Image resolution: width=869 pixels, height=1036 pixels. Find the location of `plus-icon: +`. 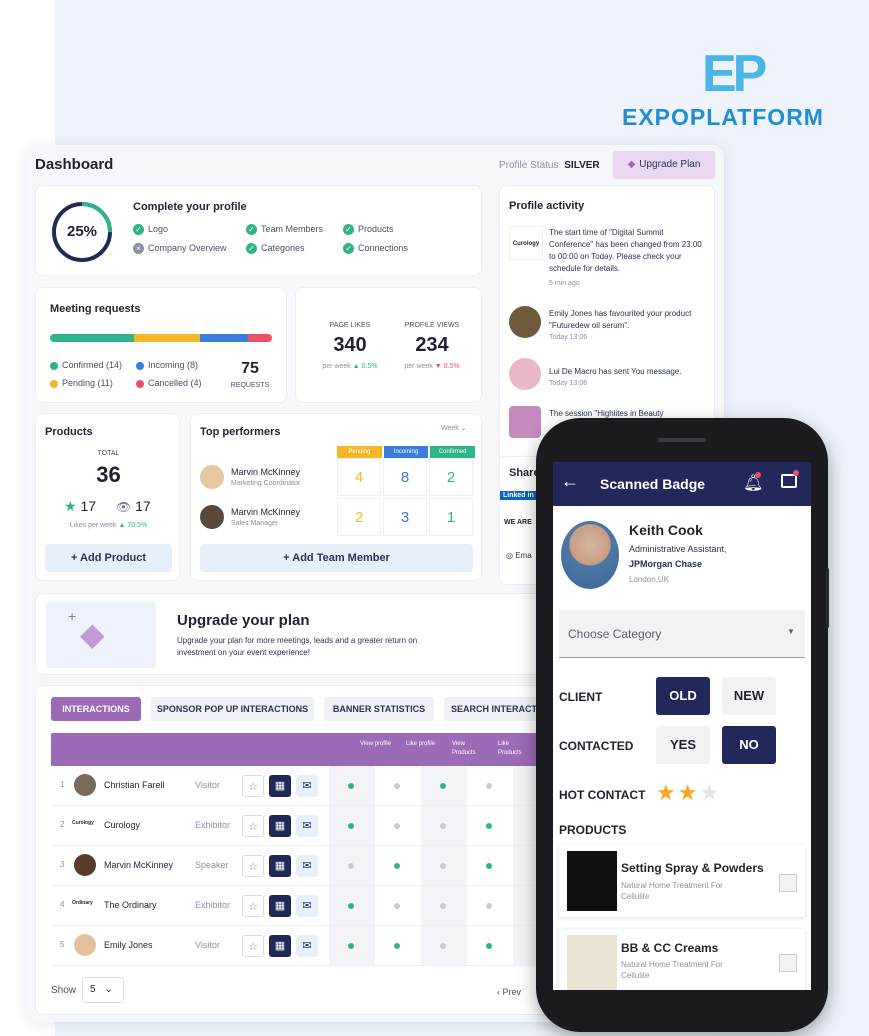

plus-icon: + is located at coordinates (286, 558).